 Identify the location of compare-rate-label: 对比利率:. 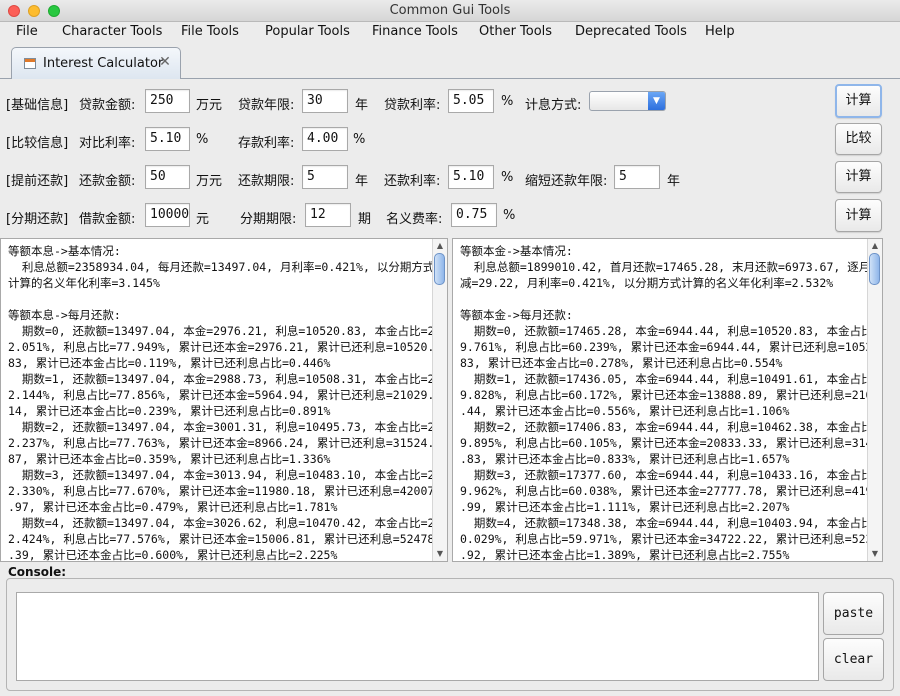
(107, 143).